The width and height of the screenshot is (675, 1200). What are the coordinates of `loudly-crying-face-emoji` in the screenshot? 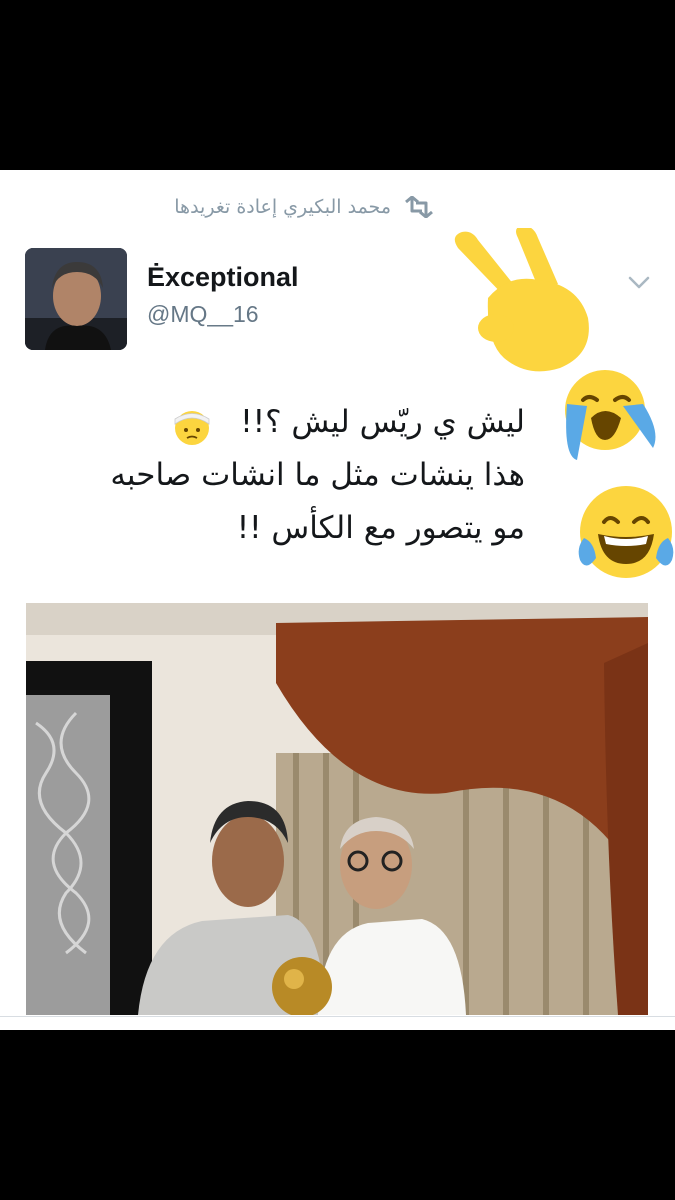 It's located at (610, 415).